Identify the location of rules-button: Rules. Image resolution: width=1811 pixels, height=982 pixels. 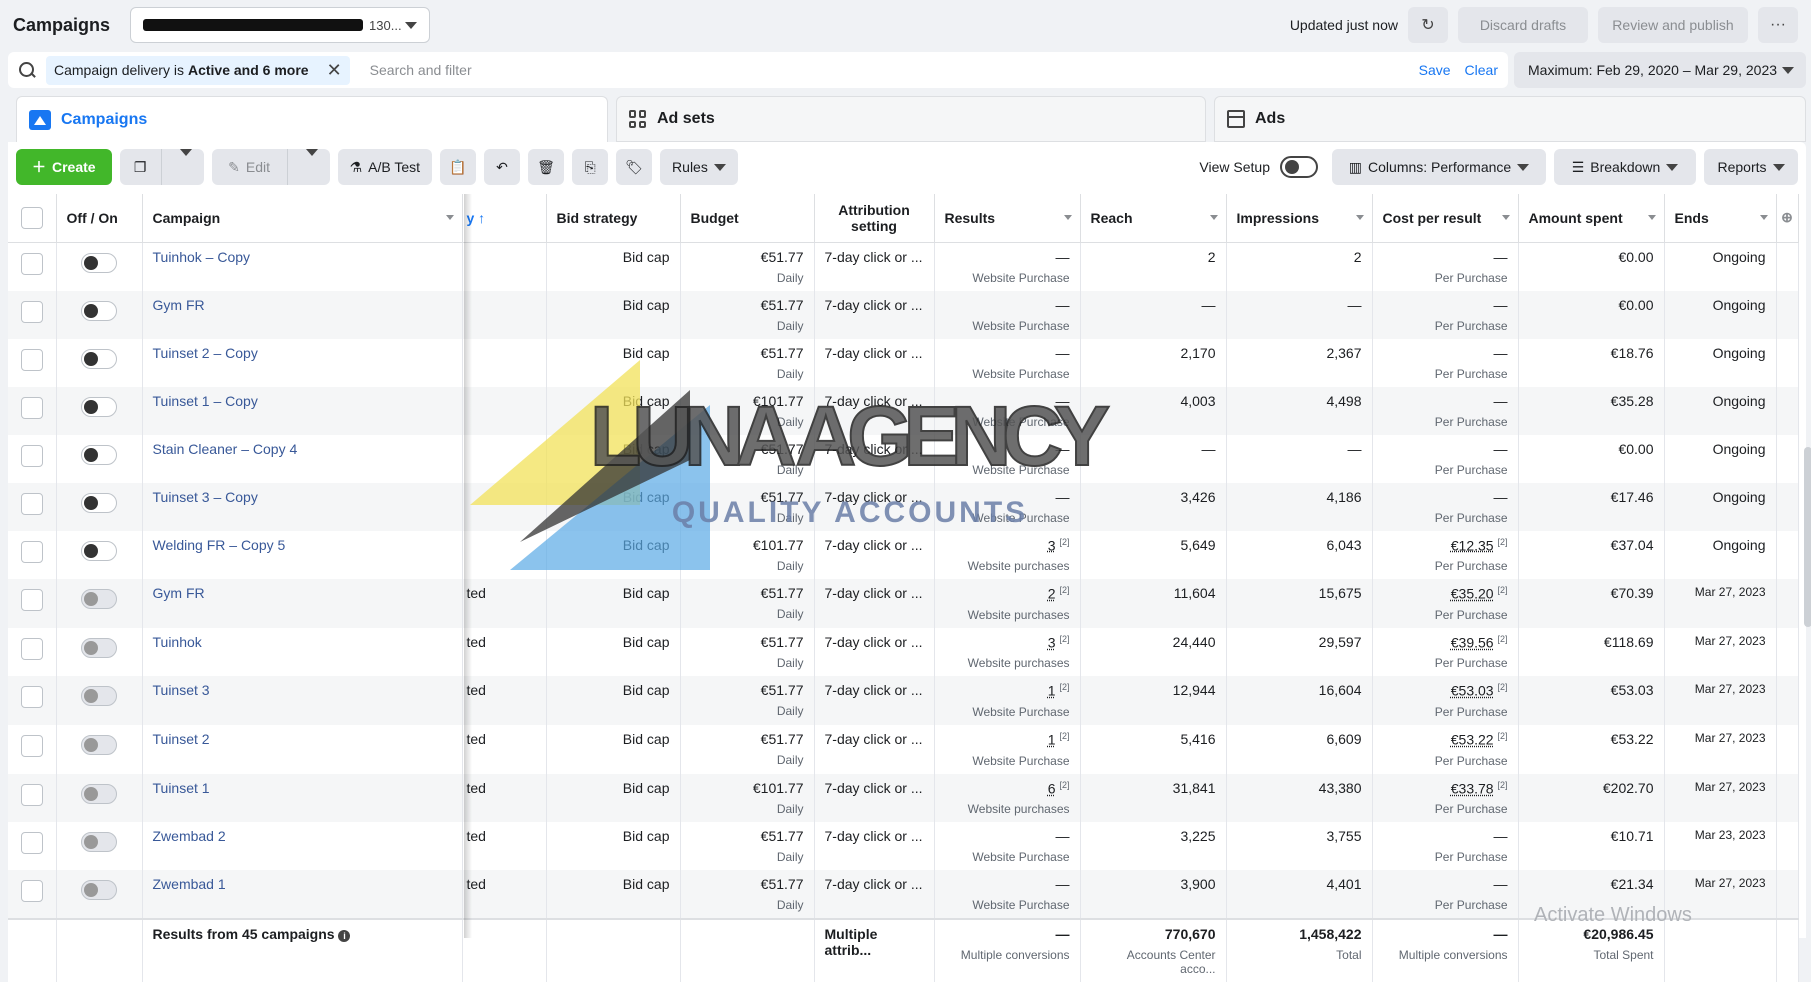
(699, 167).